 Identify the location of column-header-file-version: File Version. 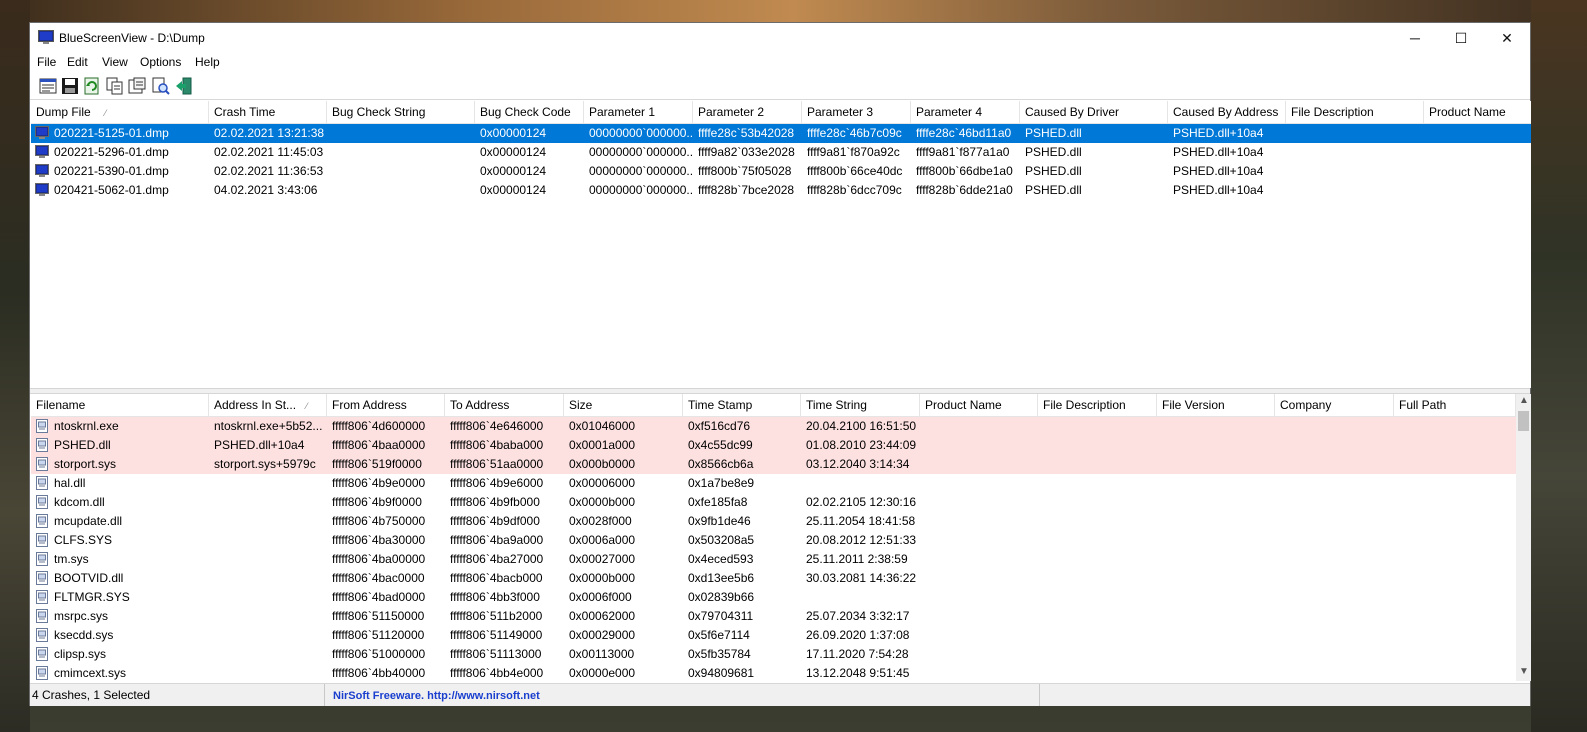
(1216, 405).